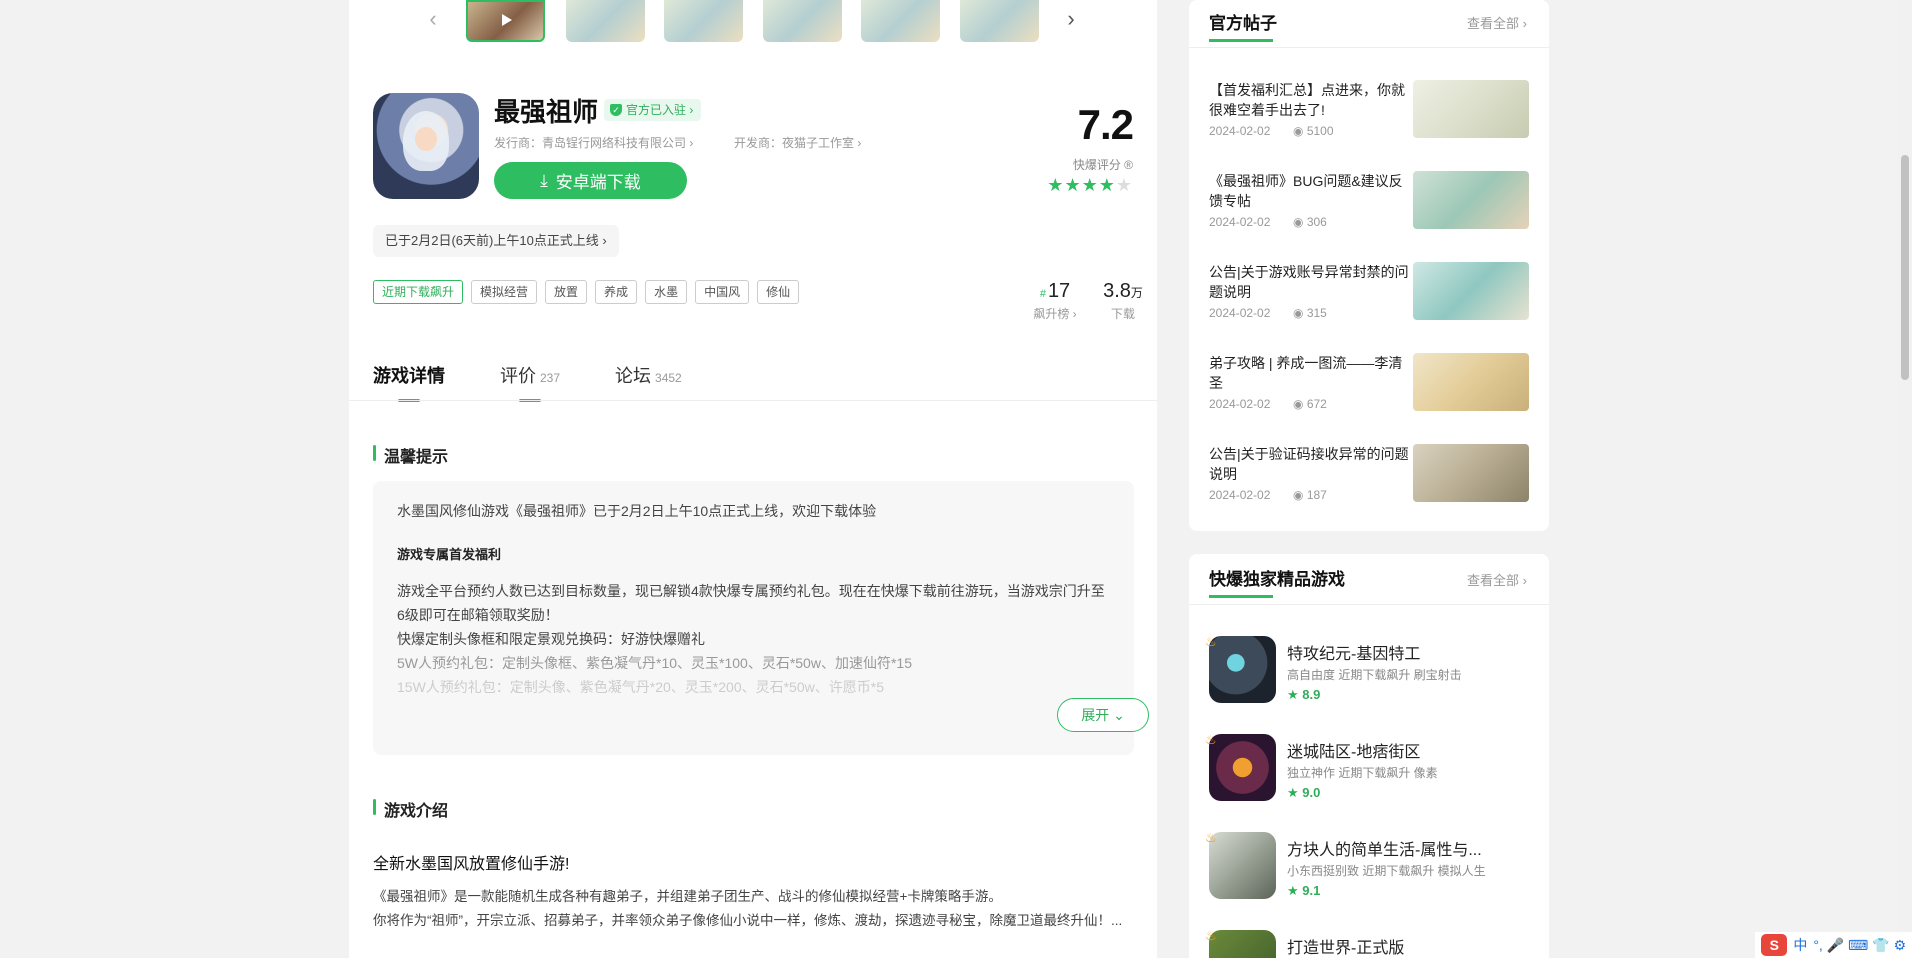 This screenshot has width=1912, height=958. Describe the element at coordinates (1103, 715) in the screenshot. I see `expand-button: 展开 ⌄` at that location.